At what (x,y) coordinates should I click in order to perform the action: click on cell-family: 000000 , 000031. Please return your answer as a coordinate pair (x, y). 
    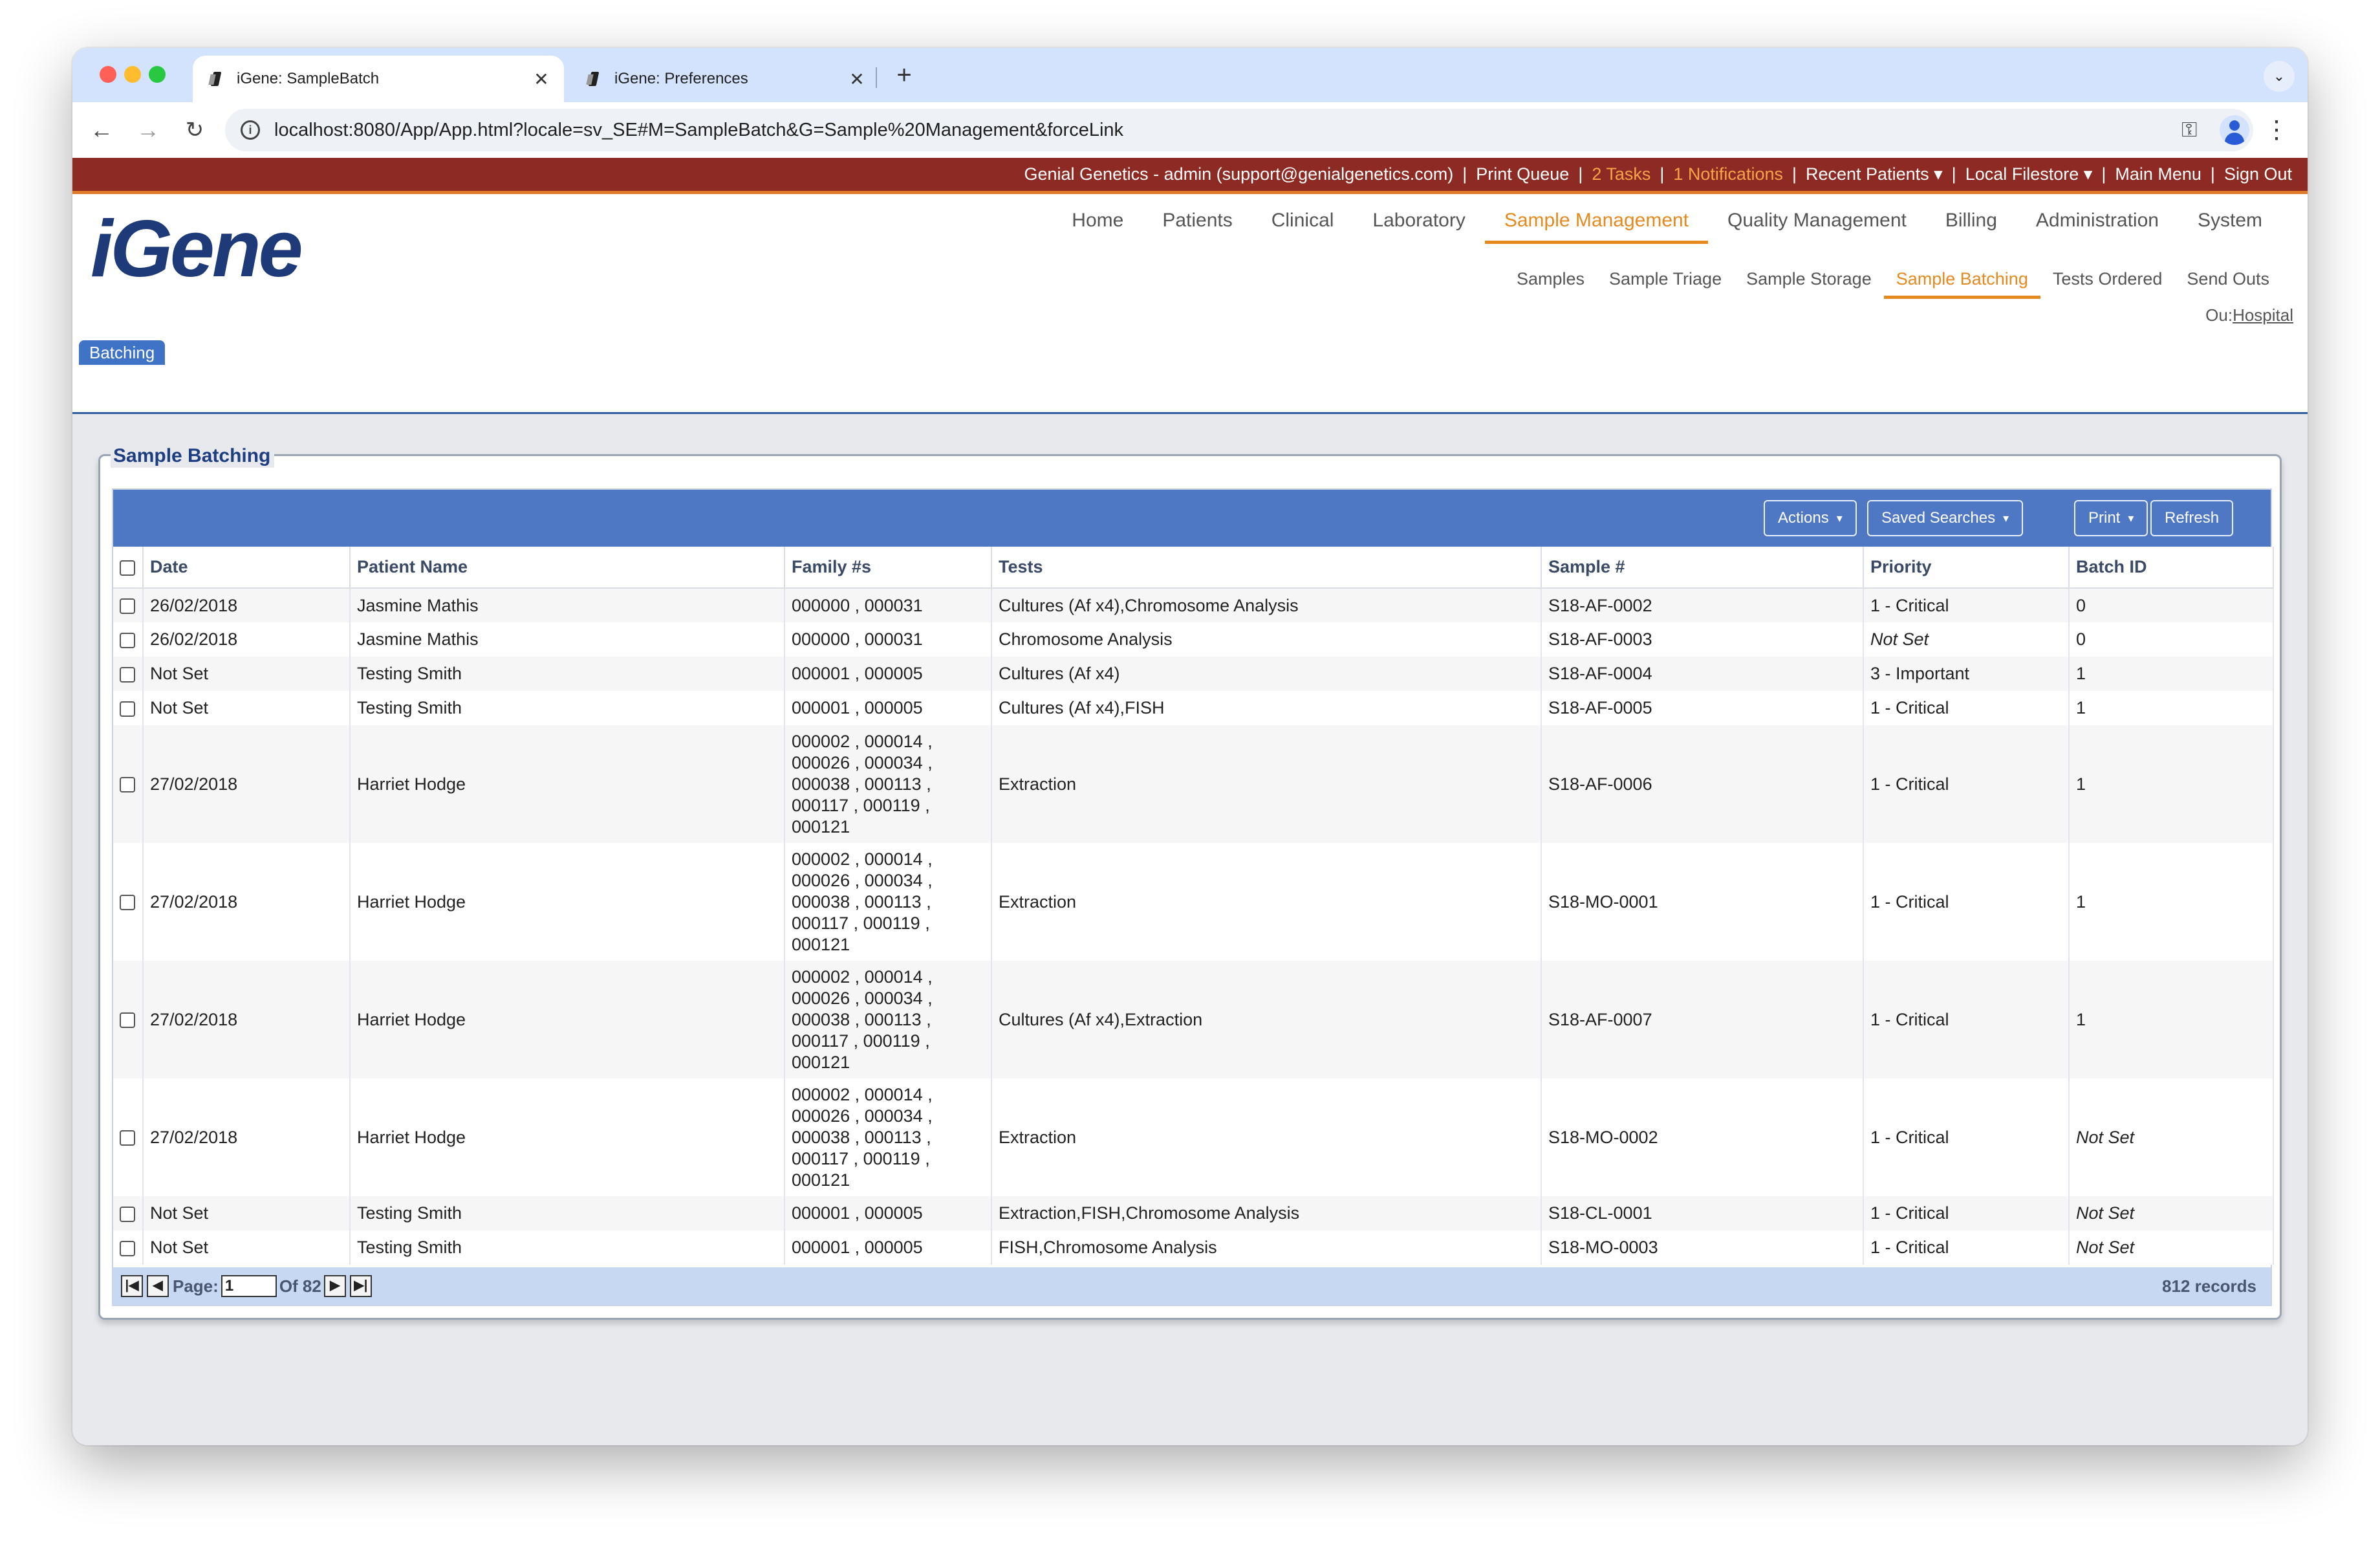
    Looking at the image, I should click on (888, 639).